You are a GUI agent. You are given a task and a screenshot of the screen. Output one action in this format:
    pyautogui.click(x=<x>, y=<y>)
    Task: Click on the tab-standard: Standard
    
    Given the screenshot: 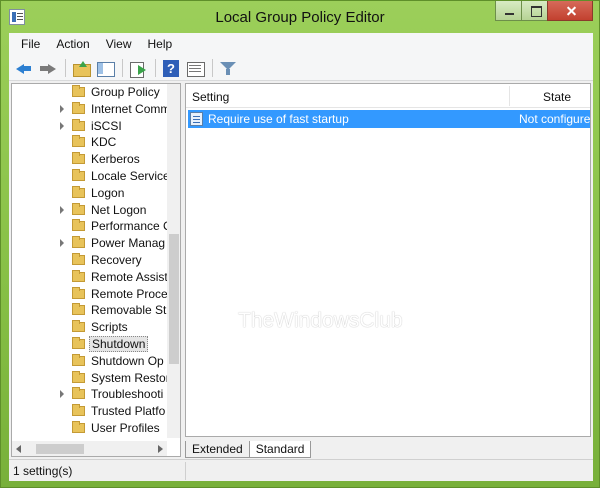 What is the action you would take?
    pyautogui.click(x=280, y=449)
    